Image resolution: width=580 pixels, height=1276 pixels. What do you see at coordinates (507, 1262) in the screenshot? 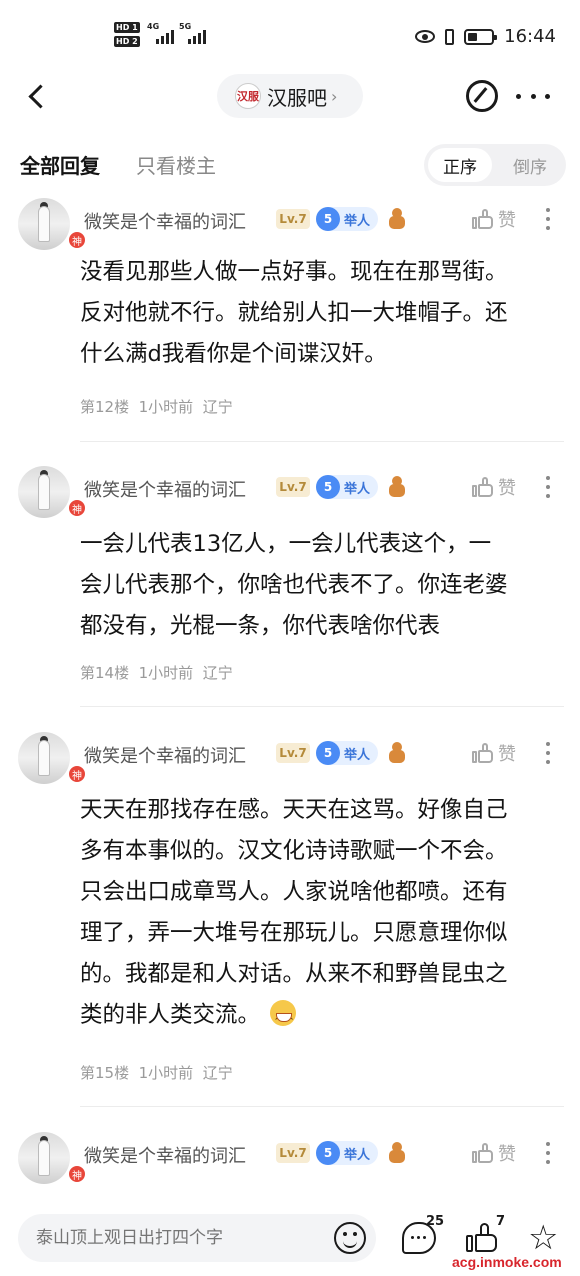
I see `watermark: acg.inmoke.com` at bounding box center [507, 1262].